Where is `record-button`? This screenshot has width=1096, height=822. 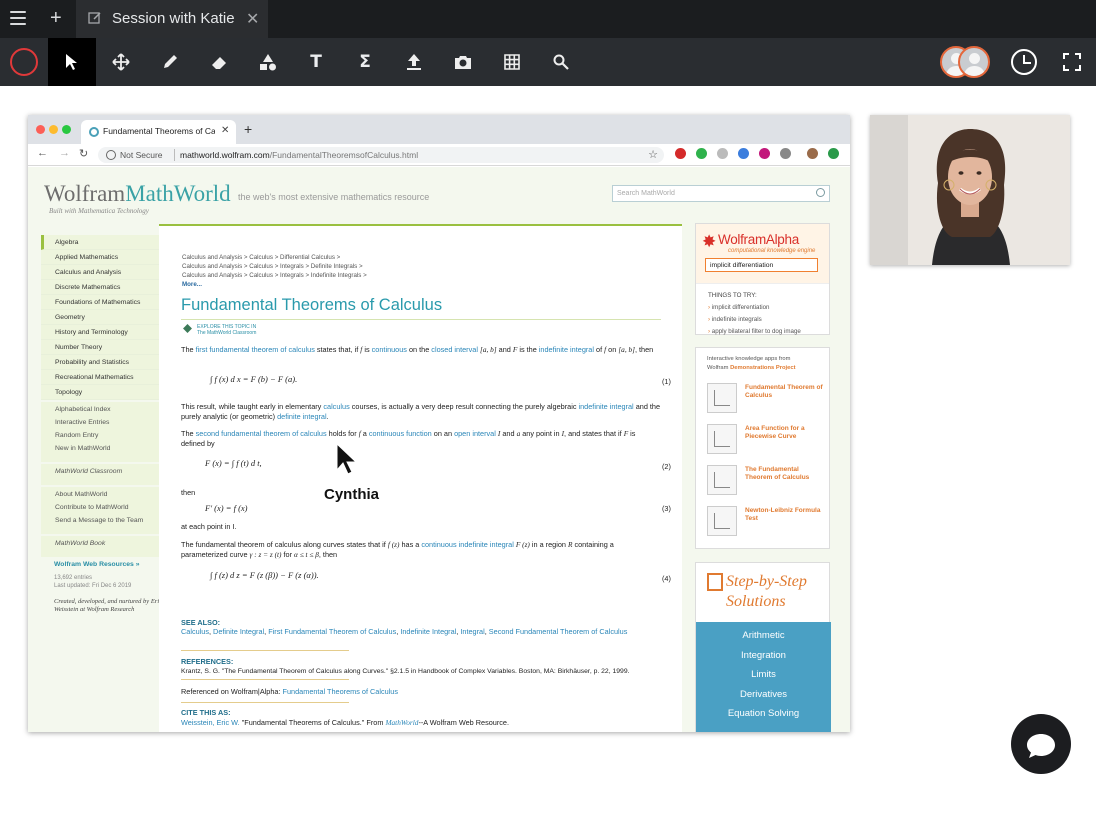
record-button is located at coordinates (24, 62).